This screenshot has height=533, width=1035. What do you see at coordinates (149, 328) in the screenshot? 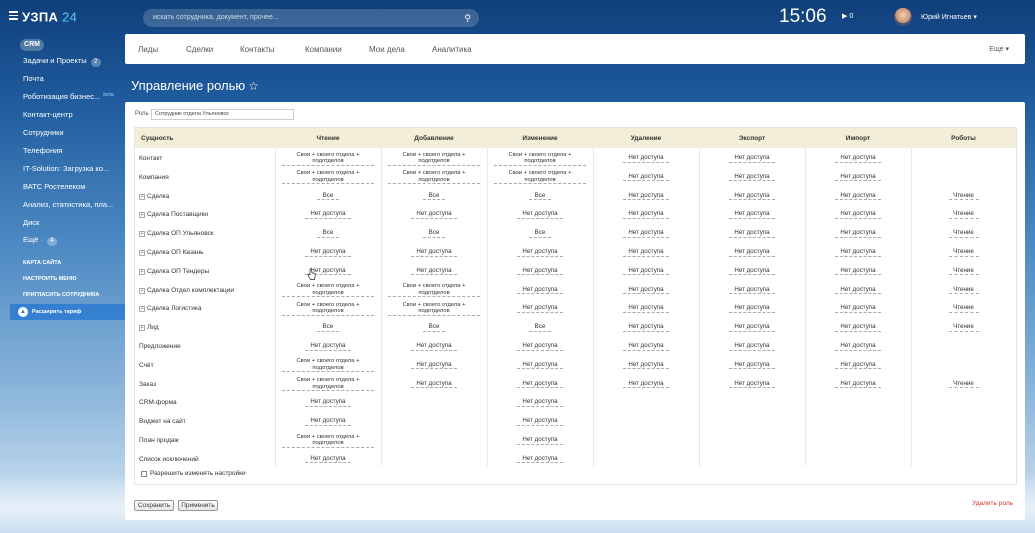
I see `entity-row-label: + Лид` at bounding box center [149, 328].